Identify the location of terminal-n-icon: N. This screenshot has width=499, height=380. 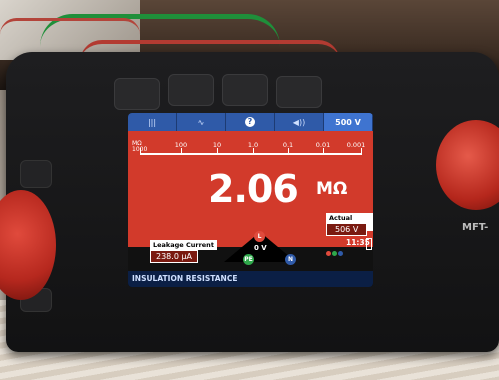
(290, 259).